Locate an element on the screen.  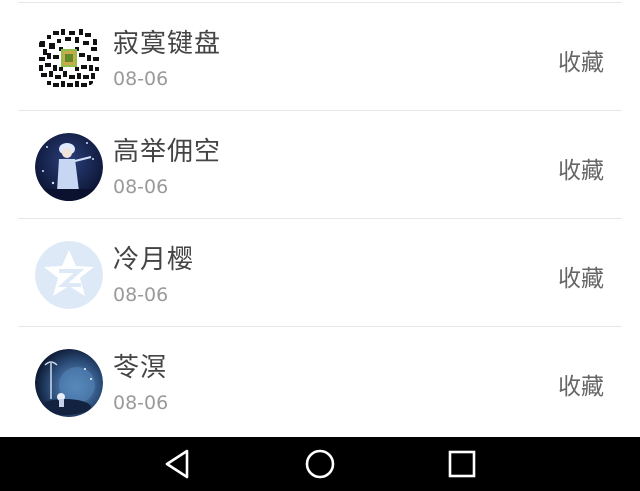
night-scene-avatar is located at coordinates (69, 383).